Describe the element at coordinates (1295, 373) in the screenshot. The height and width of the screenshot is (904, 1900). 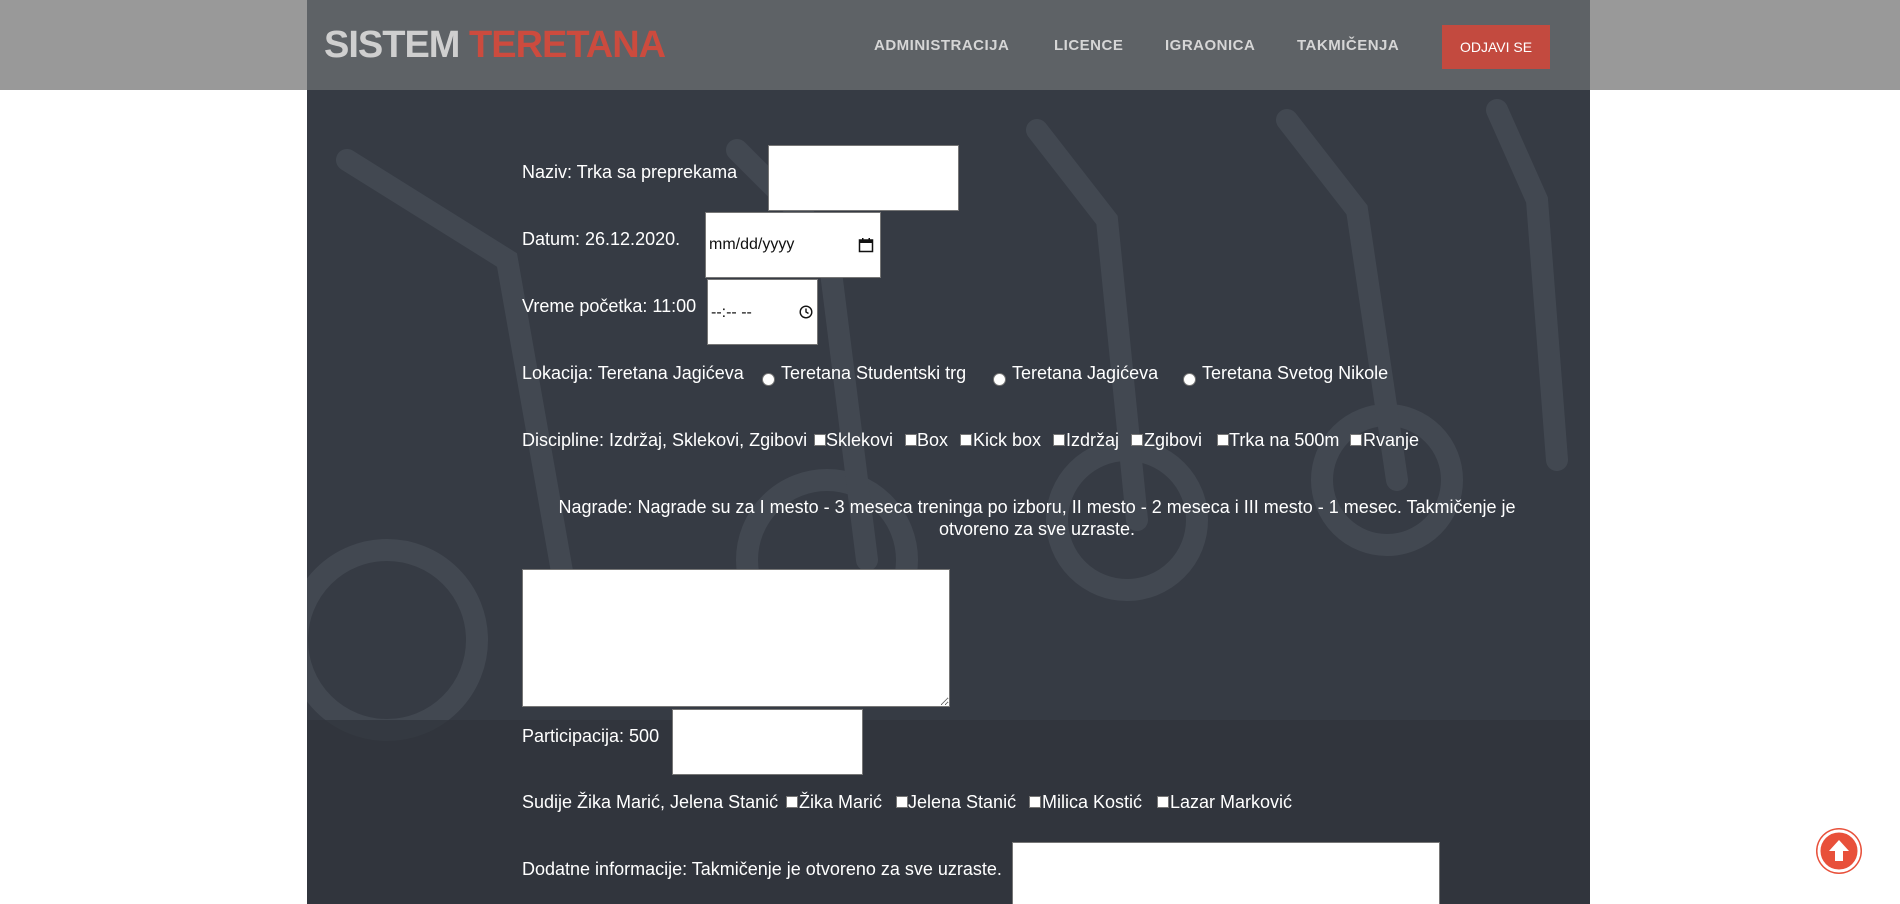
I see `lokacija-option-label: Teretana Svetog Nikole` at that location.